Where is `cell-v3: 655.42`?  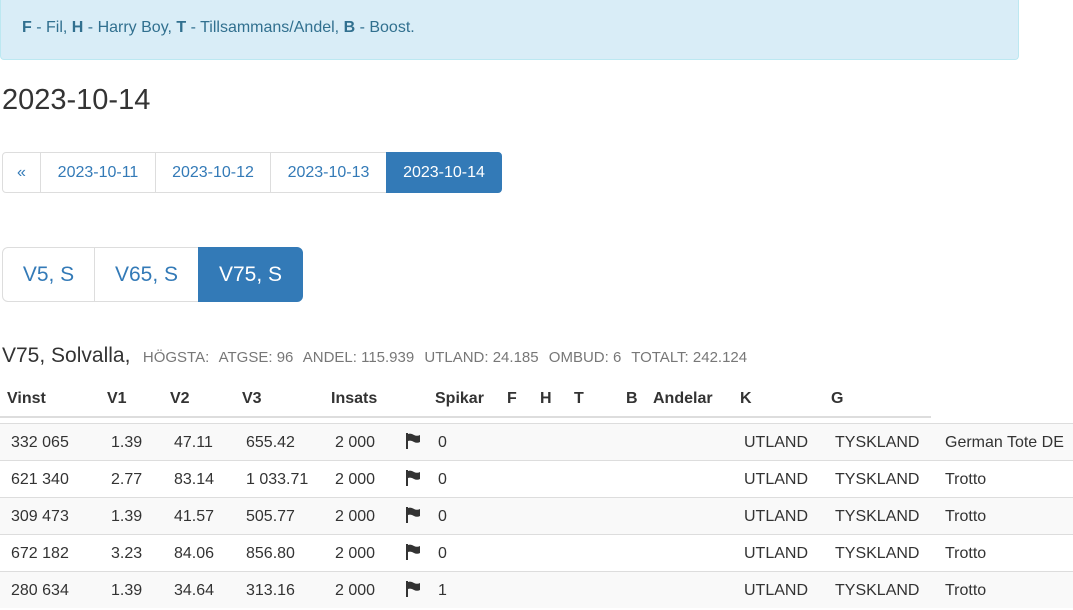 cell-v3: 655.42 is located at coordinates (270, 442).